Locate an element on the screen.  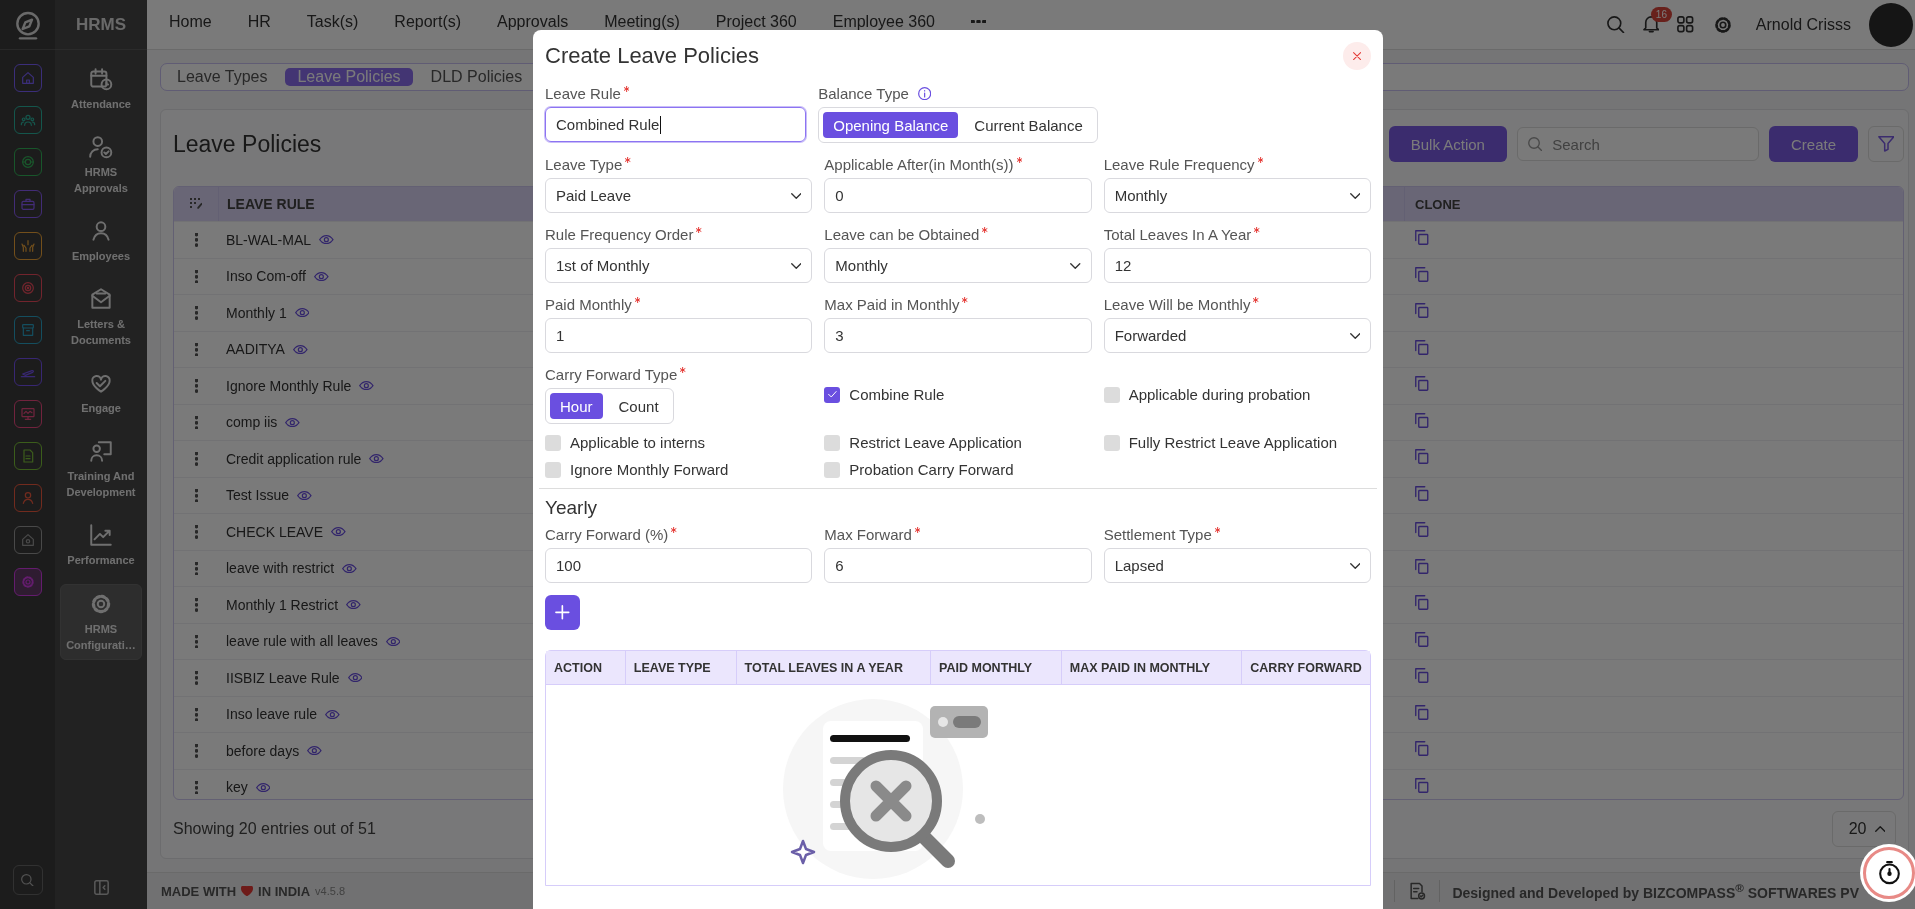
people-icon is located at coordinates (27, 120).